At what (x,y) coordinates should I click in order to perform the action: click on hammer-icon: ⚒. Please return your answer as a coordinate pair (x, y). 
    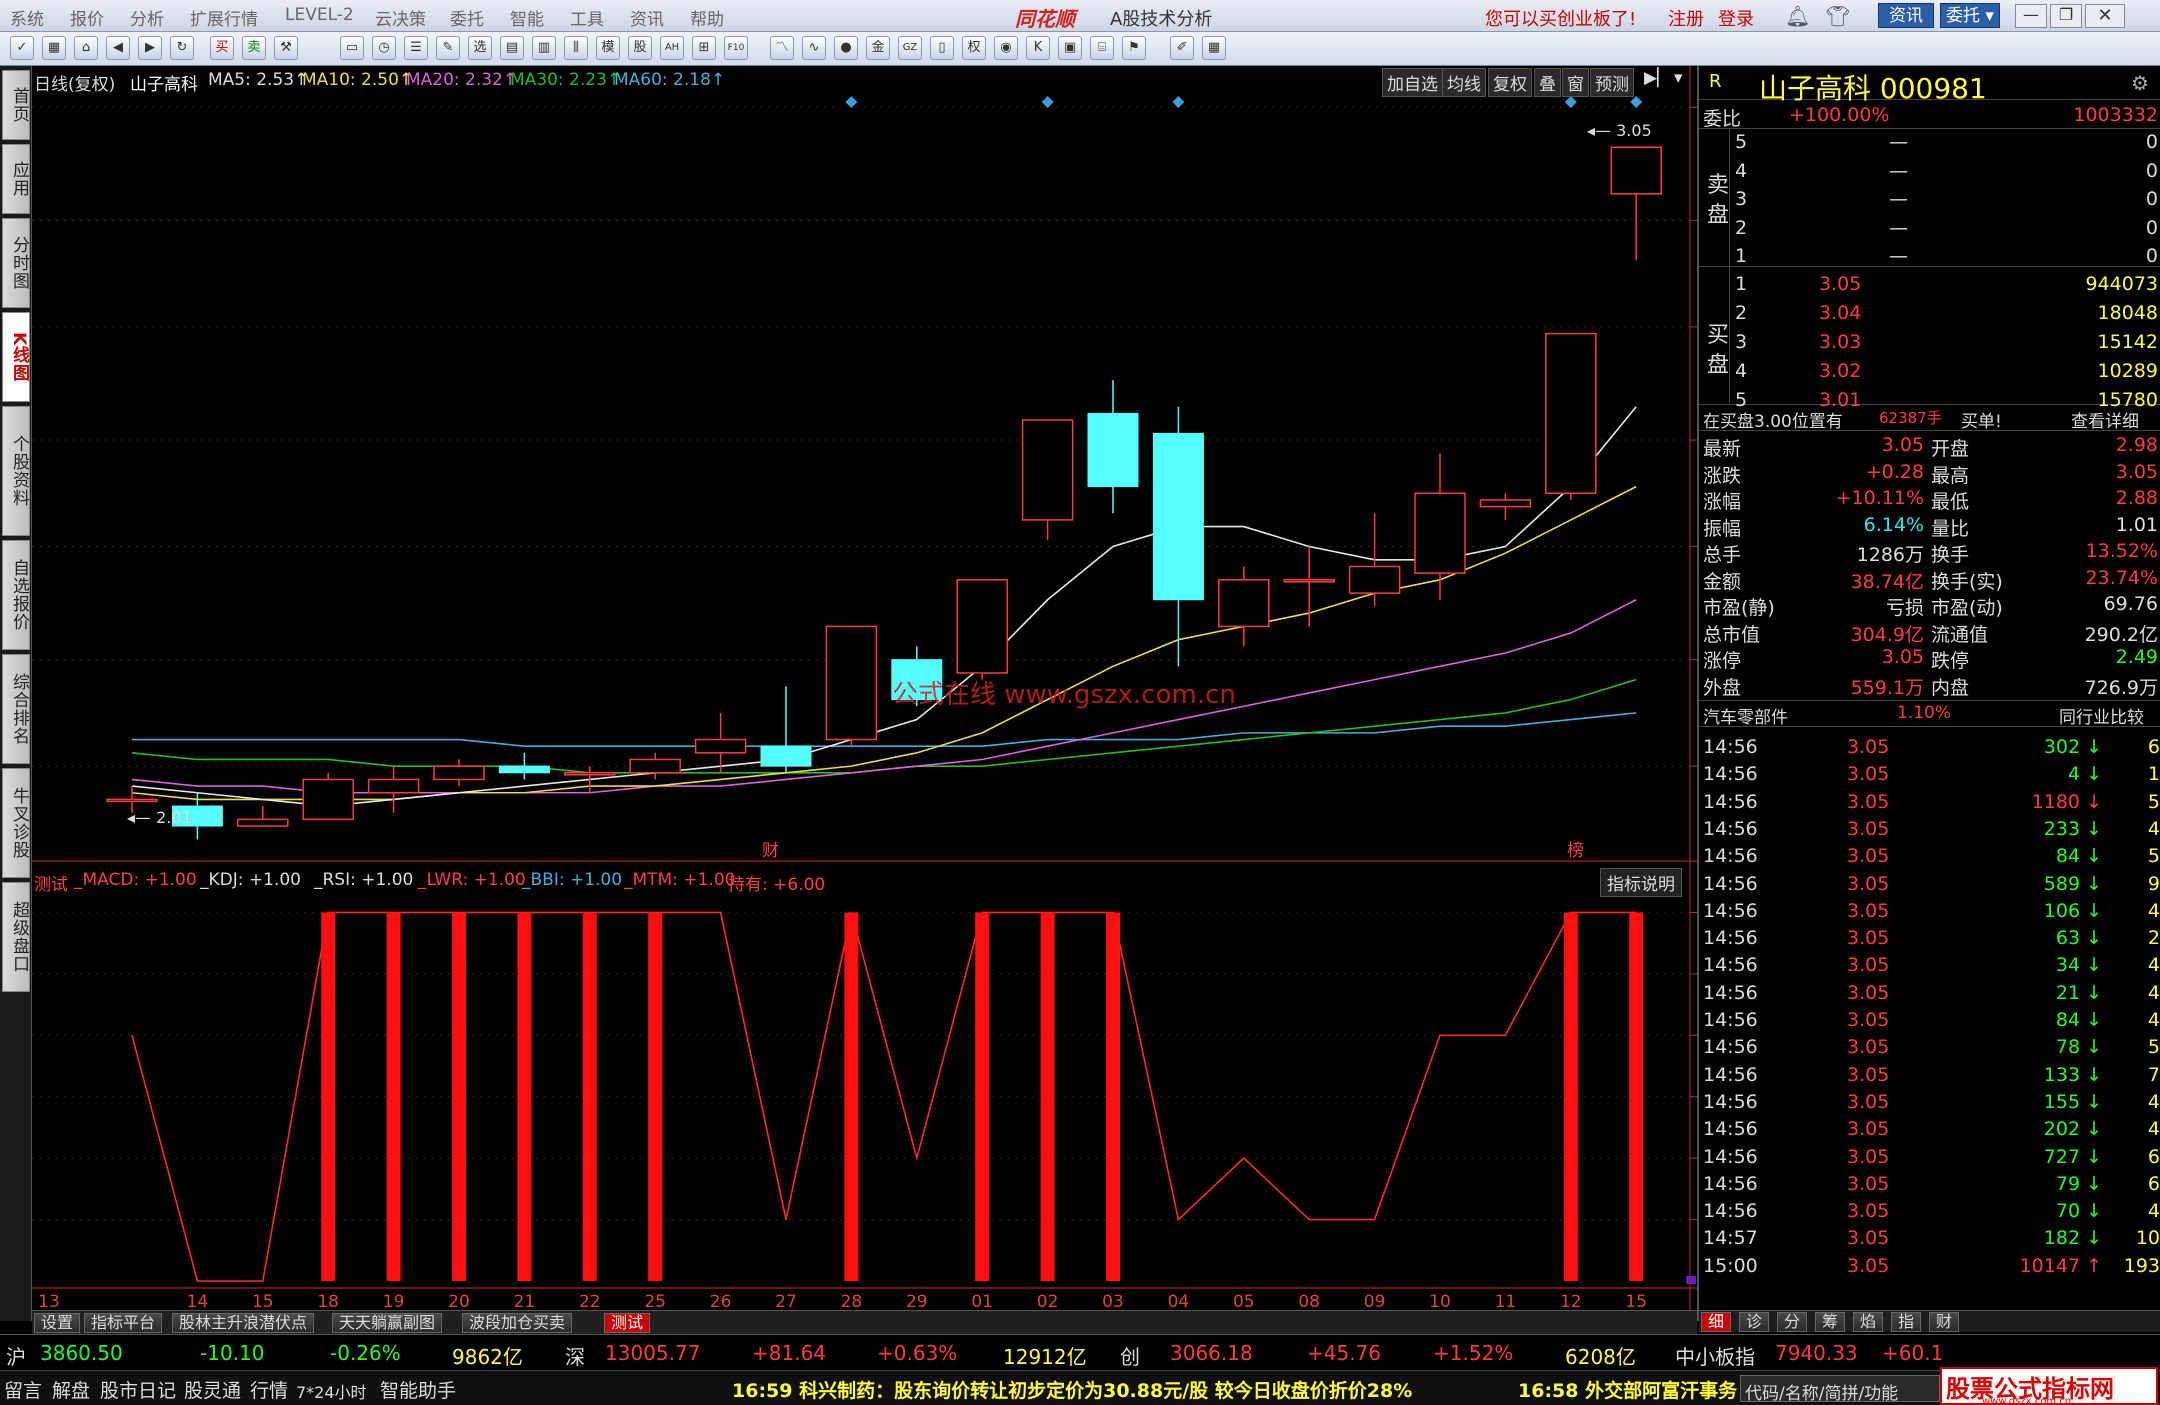
    Looking at the image, I should click on (286, 48).